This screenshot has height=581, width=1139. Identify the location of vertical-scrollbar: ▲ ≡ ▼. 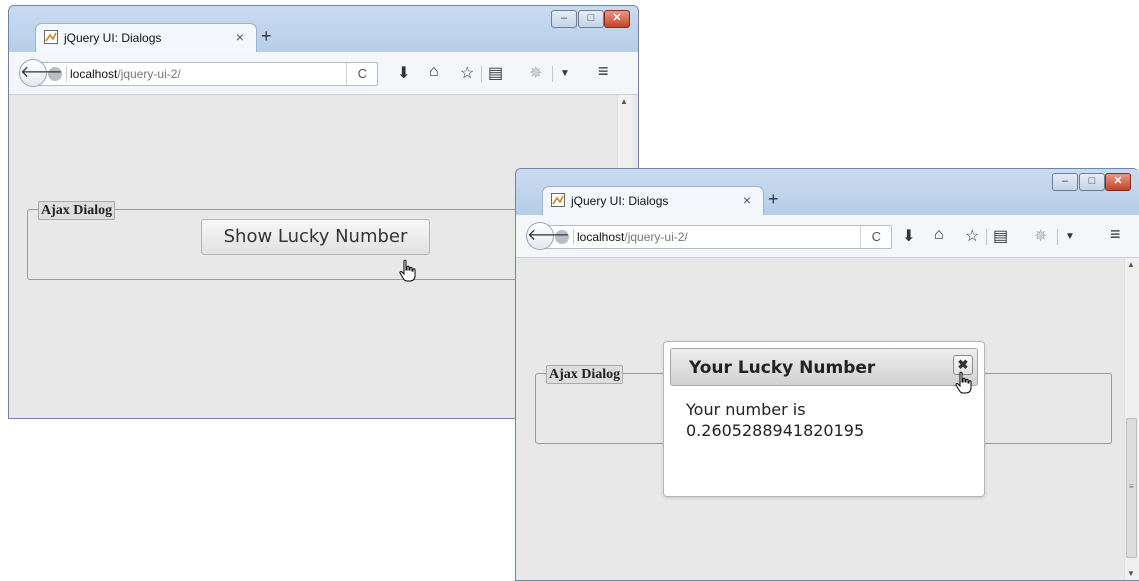
(1131, 419).